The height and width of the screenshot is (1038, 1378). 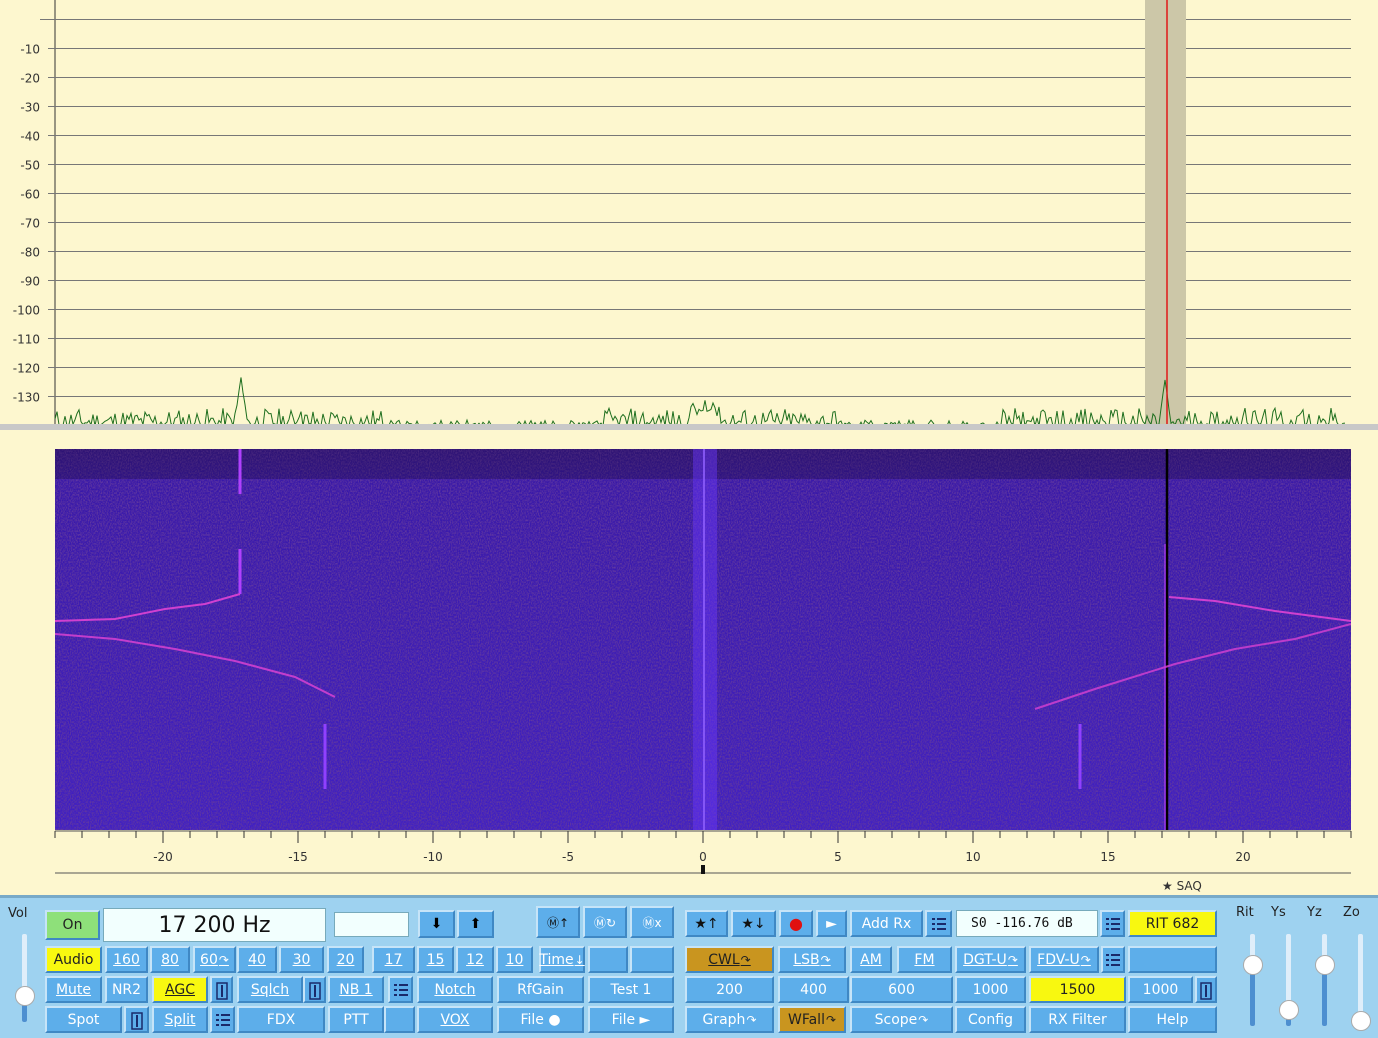 I want to click on band-15-button: 15, so click(x=435, y=959).